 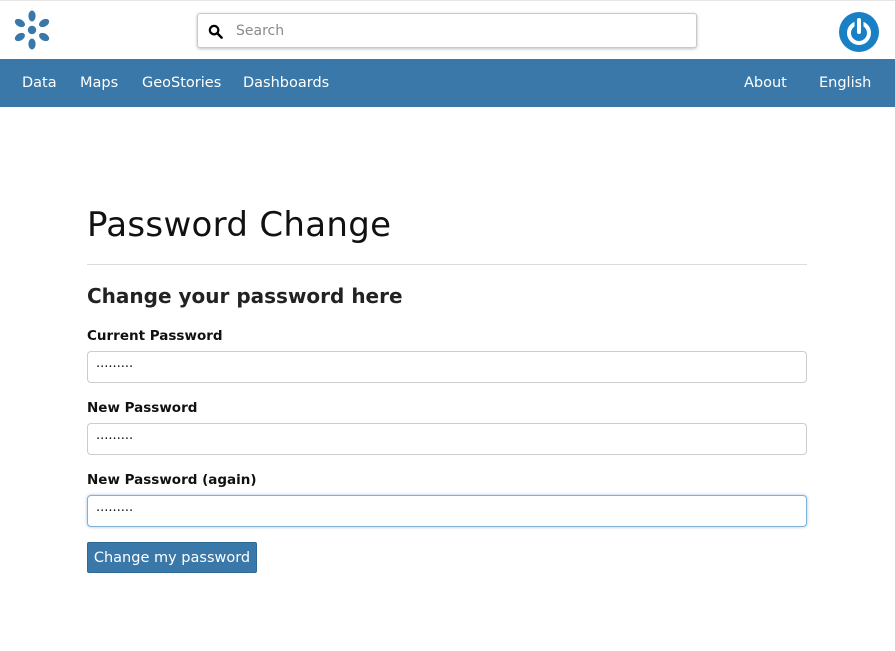 I want to click on current-password-label: Current Password, so click(x=155, y=336).